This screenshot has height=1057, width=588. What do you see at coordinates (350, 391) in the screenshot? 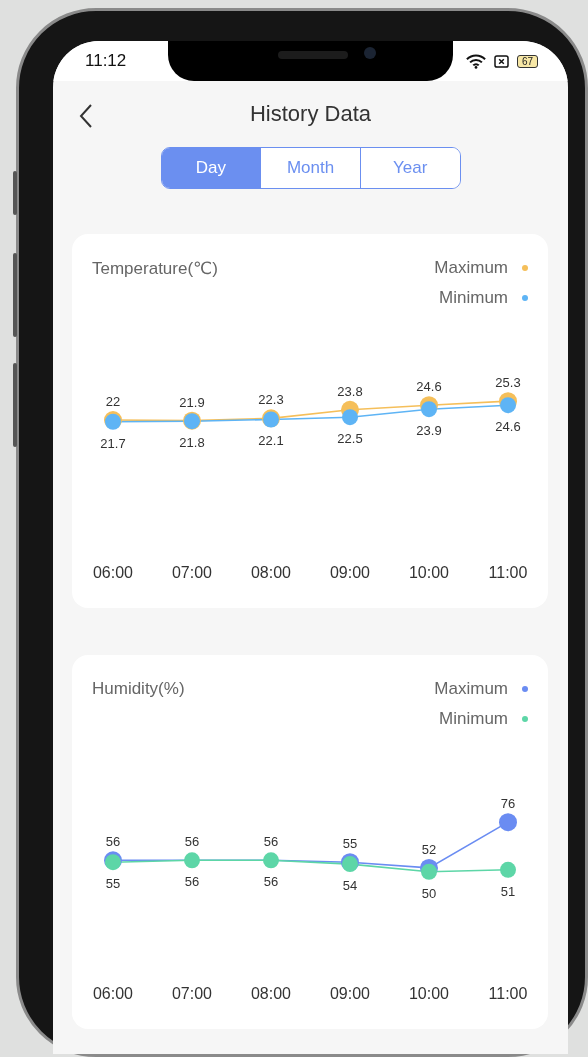
I see `data-label: 23.8` at bounding box center [350, 391].